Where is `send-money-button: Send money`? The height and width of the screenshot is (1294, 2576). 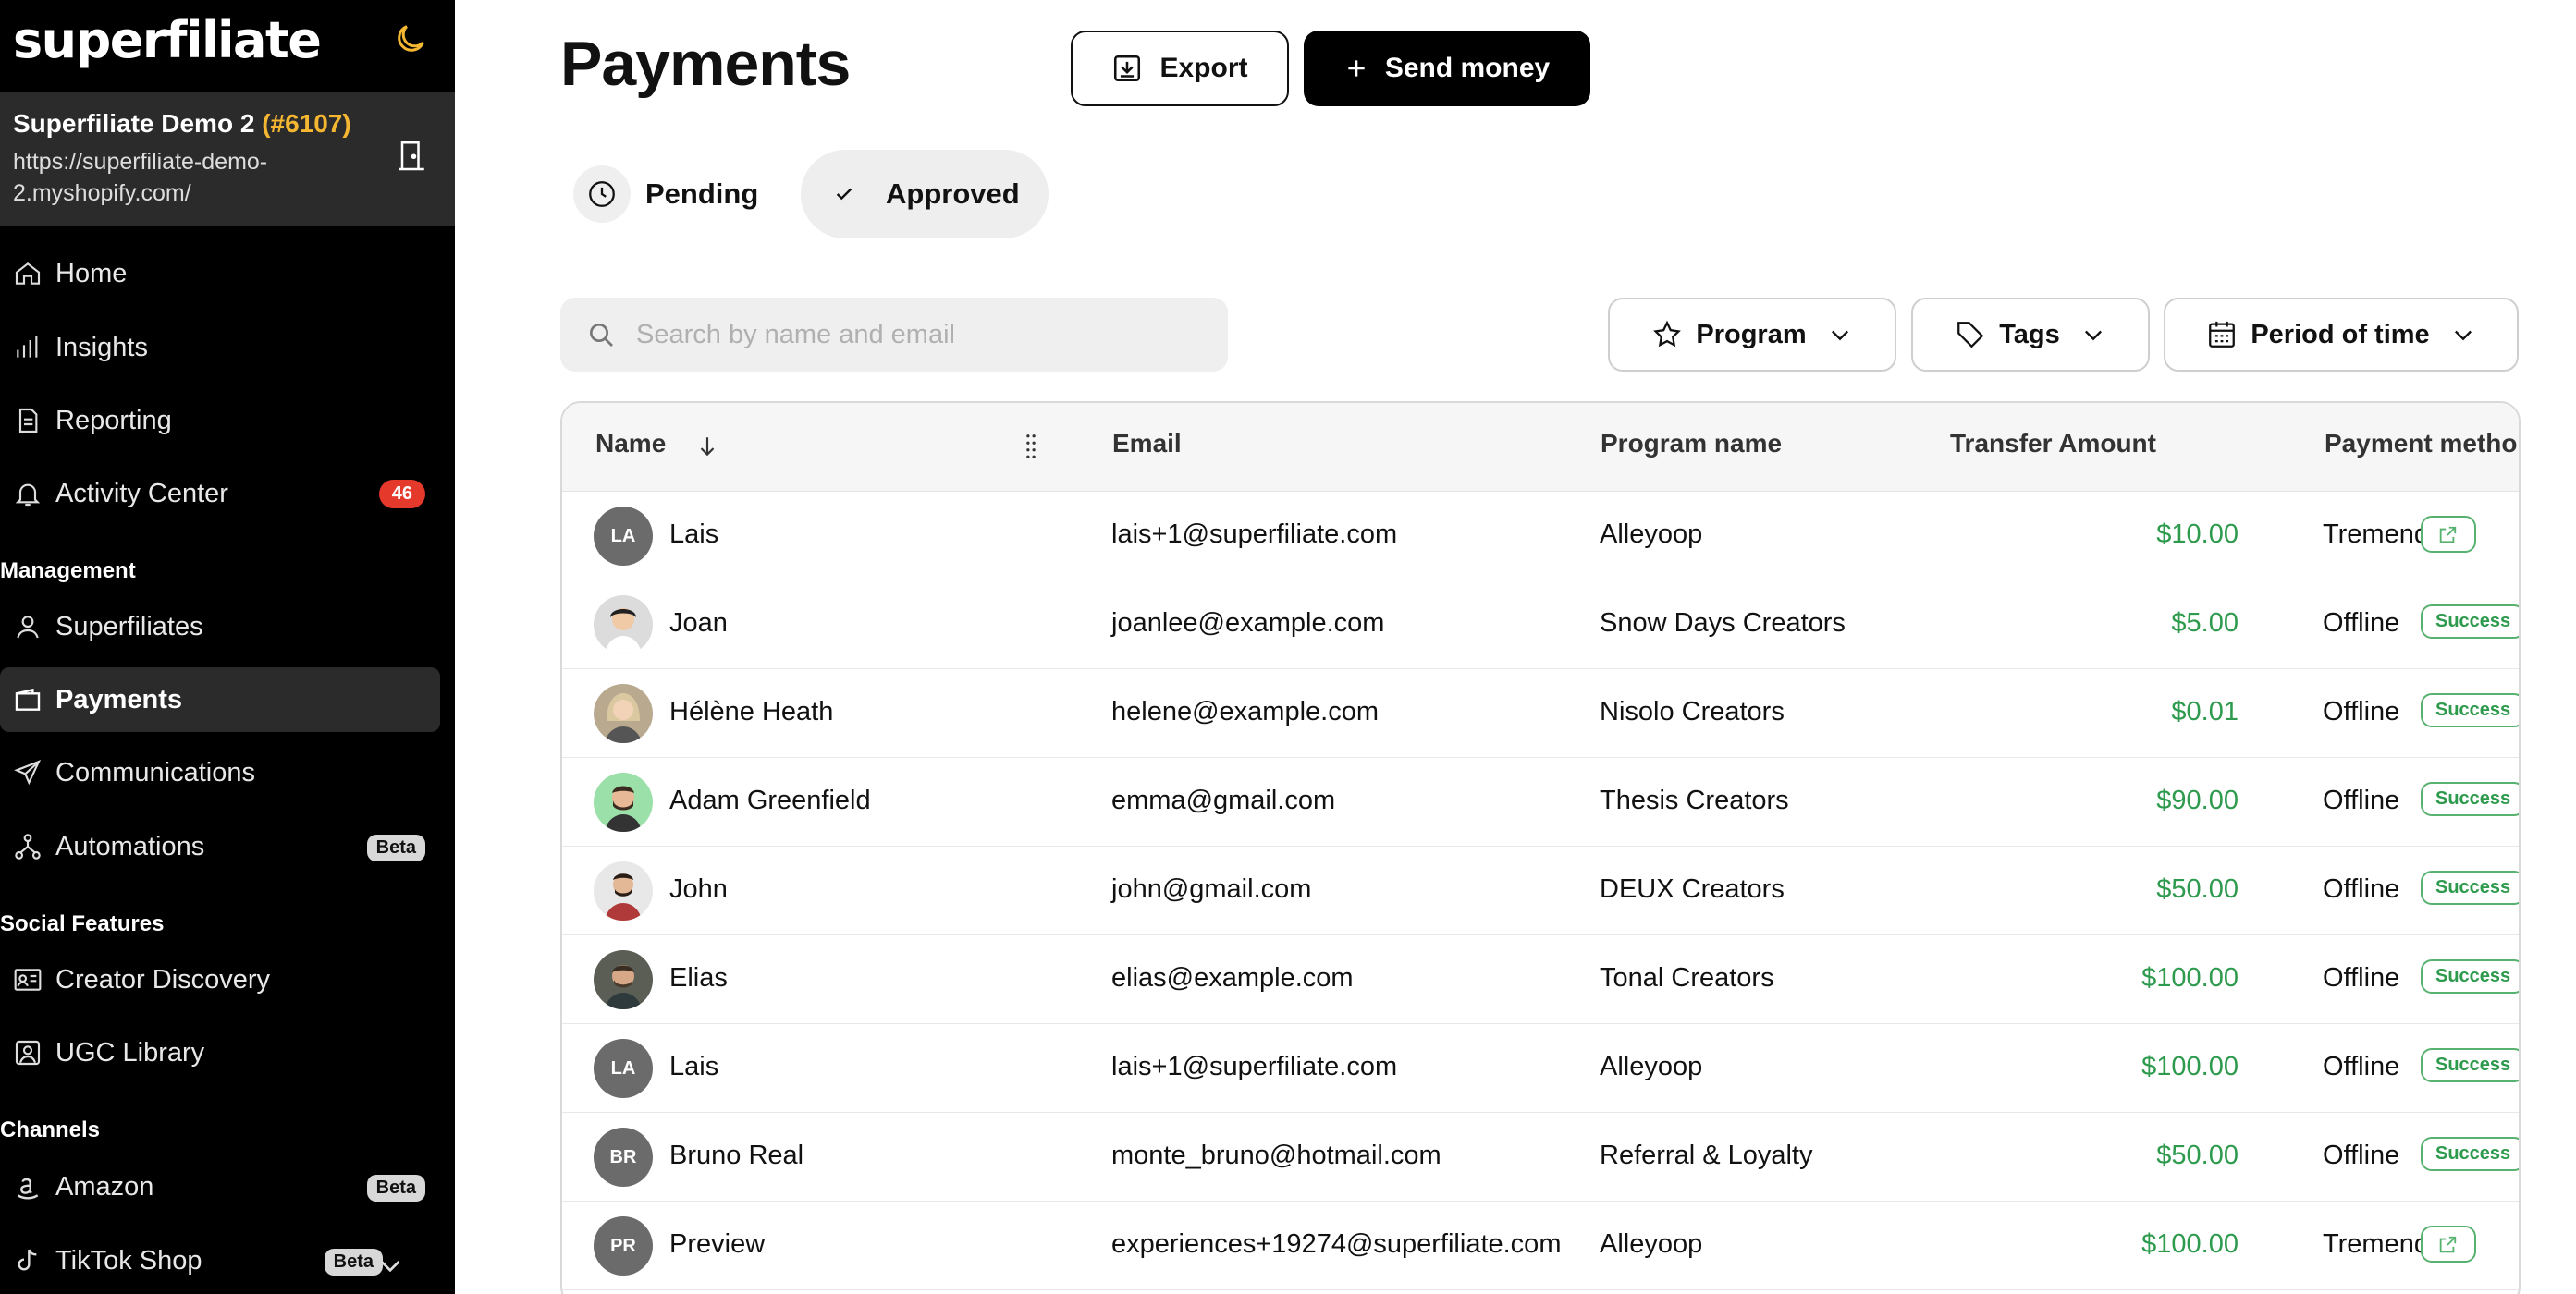
send-money-button: Send money is located at coordinates (1447, 68).